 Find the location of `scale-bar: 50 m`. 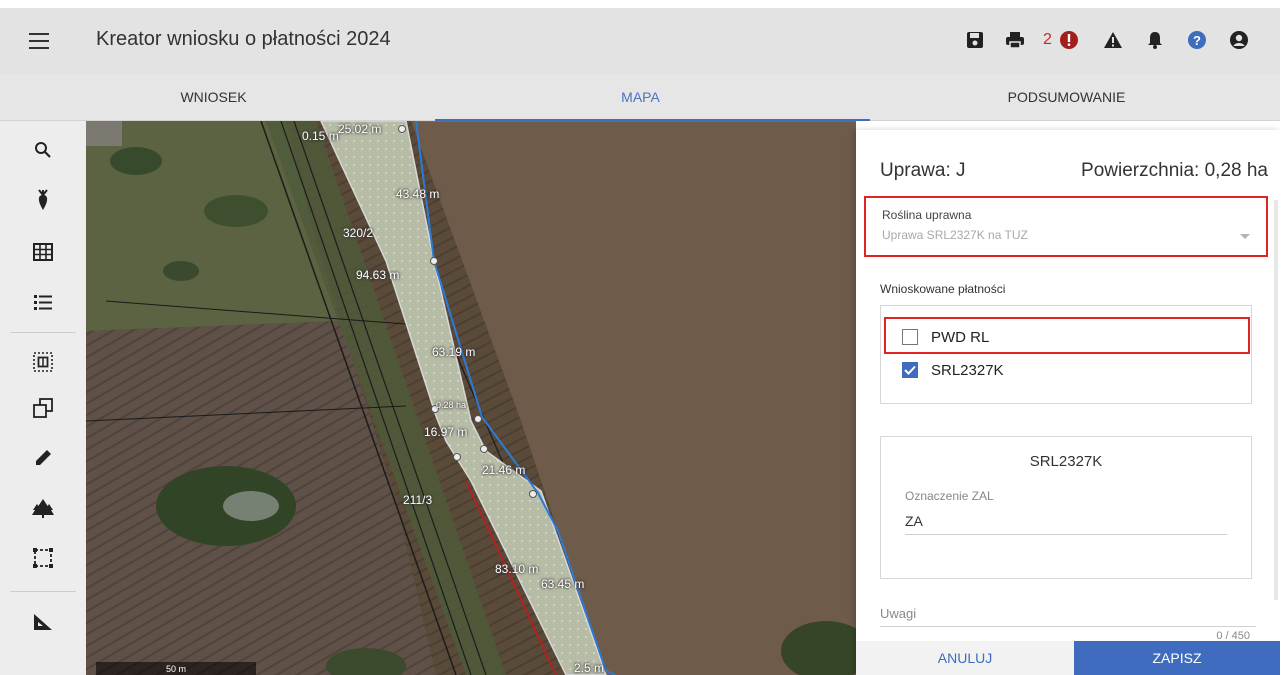

scale-bar: 50 m is located at coordinates (176, 668).